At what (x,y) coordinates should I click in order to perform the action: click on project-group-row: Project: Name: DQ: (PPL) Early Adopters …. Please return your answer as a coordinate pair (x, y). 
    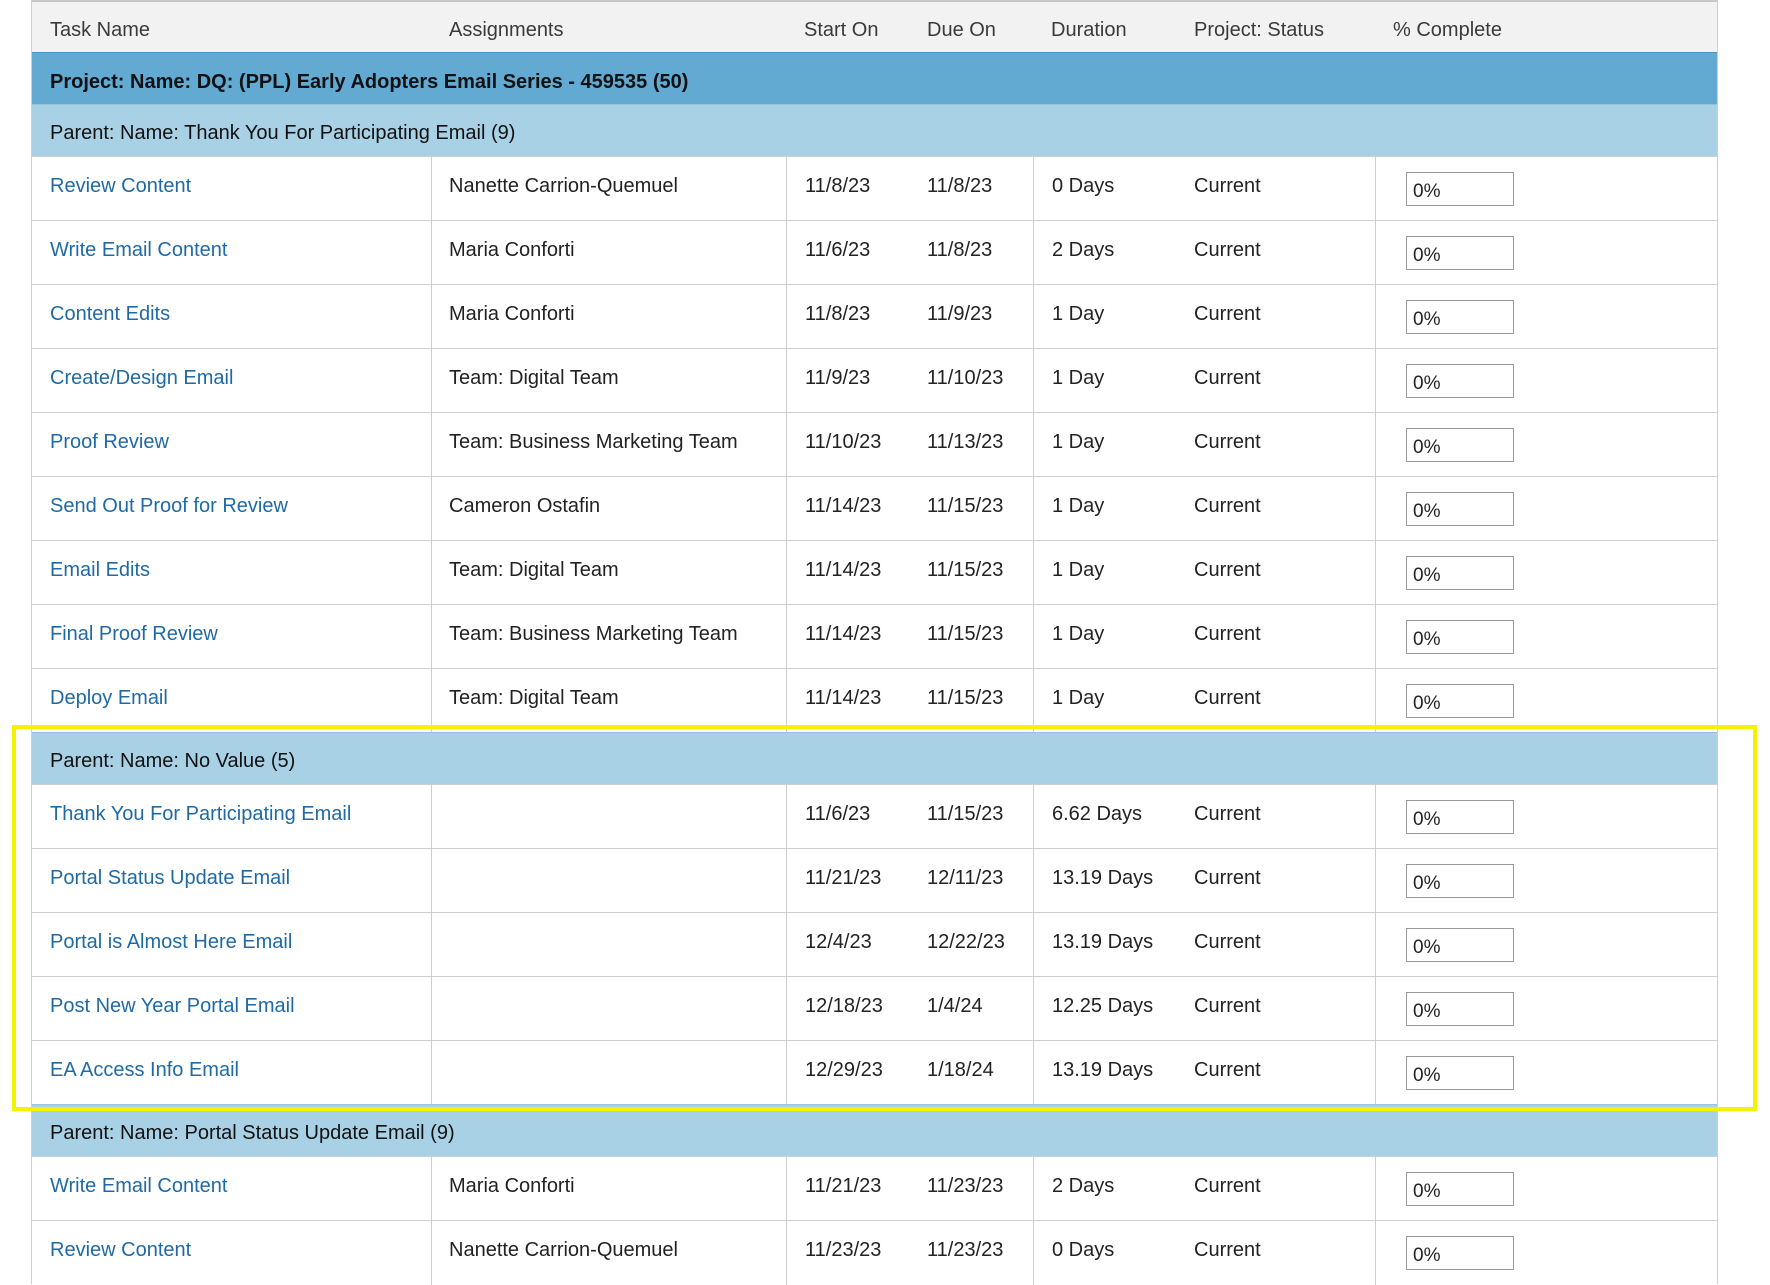
    Looking at the image, I should click on (874, 78).